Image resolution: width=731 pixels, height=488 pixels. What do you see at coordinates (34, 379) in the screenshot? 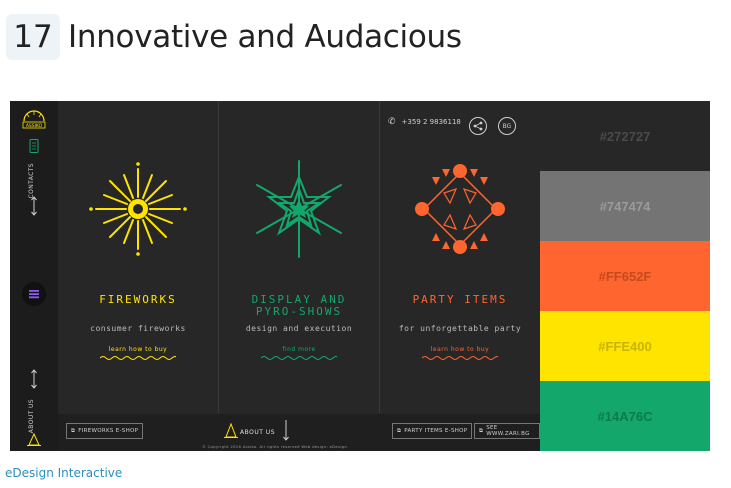
I see `scroll-arrow-icon-lower` at bounding box center [34, 379].